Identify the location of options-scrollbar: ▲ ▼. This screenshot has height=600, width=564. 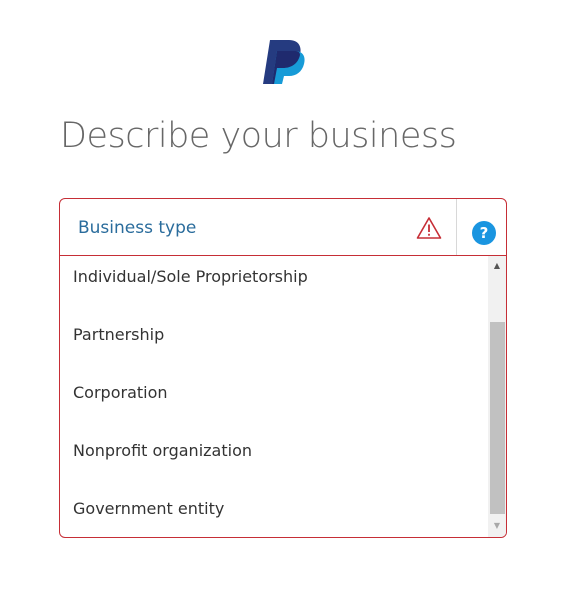
(497, 396).